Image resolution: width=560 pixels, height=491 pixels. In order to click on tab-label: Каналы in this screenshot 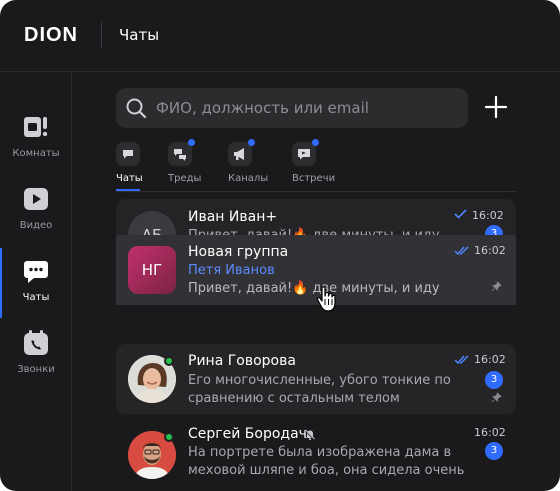, I will do `click(248, 178)`.